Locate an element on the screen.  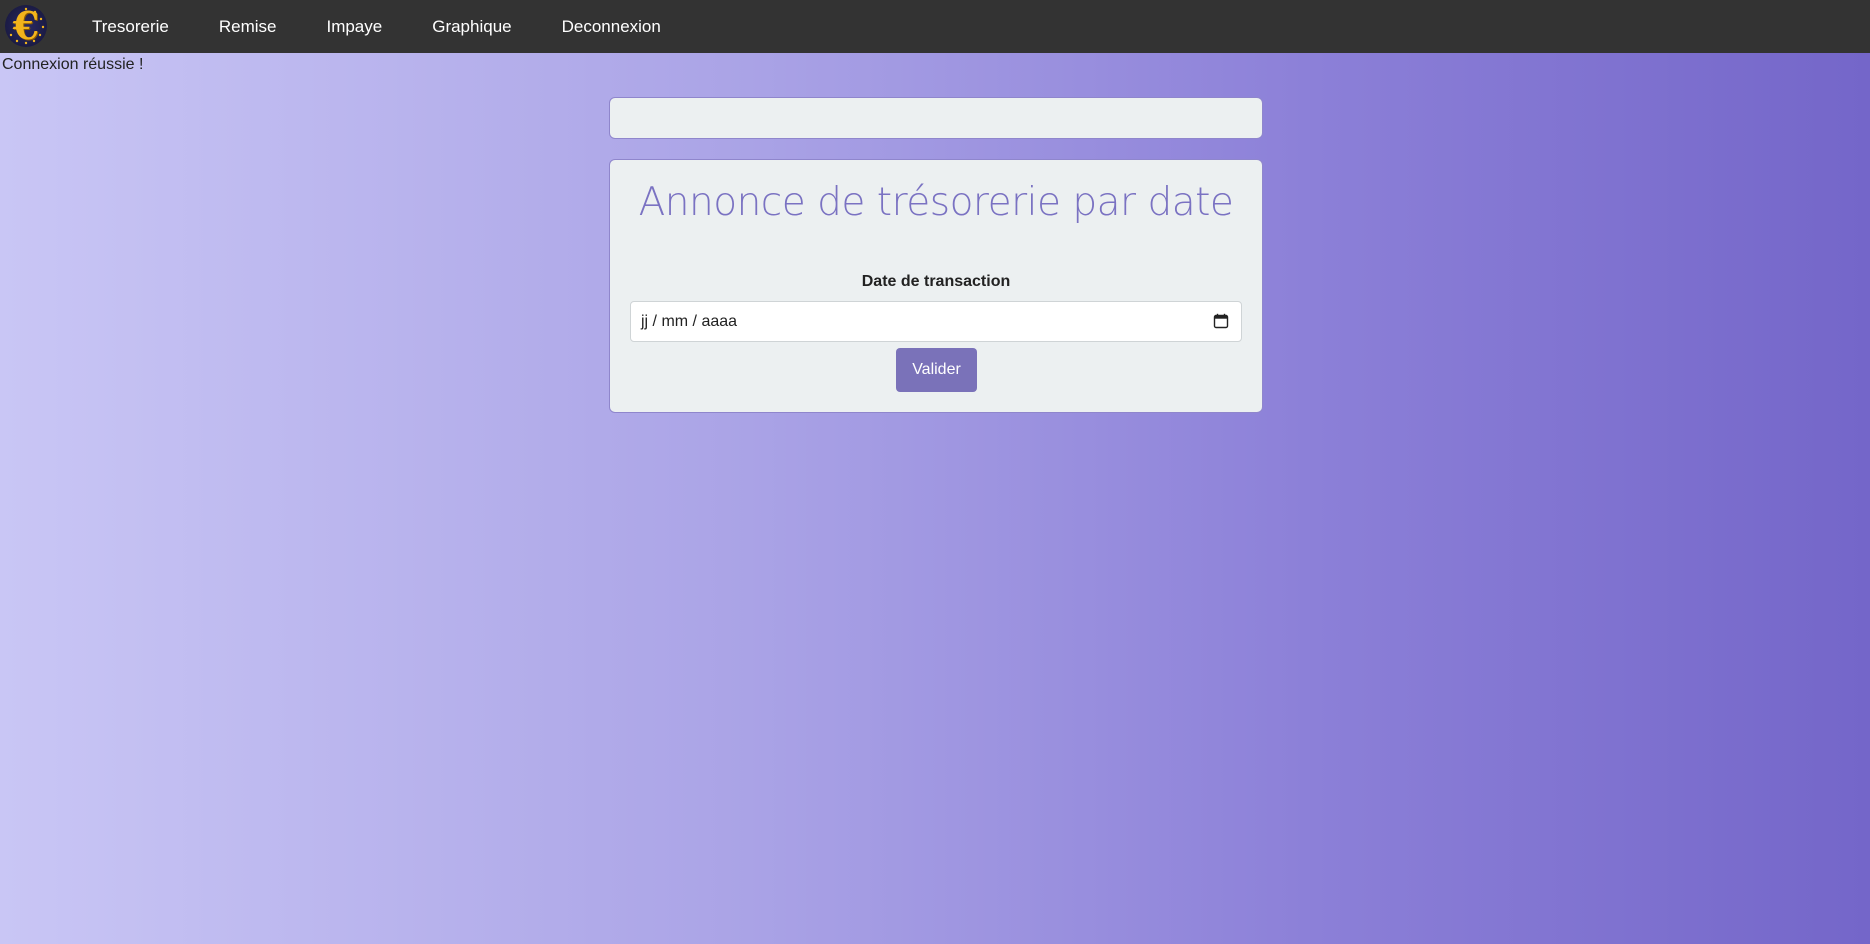
date-placeholder: jj / mm / aaaa is located at coordinates (689, 321).